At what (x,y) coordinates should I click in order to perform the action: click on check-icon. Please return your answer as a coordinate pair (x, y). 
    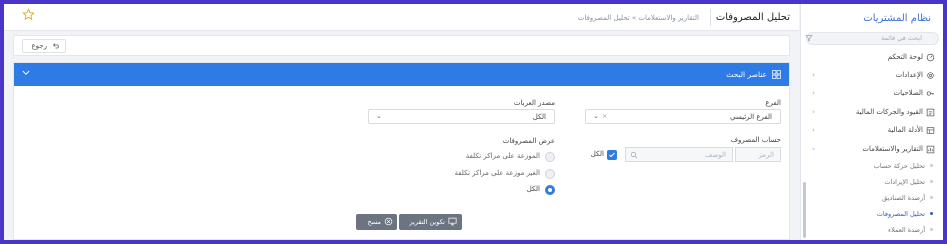
    Looking at the image, I should click on (612, 155).